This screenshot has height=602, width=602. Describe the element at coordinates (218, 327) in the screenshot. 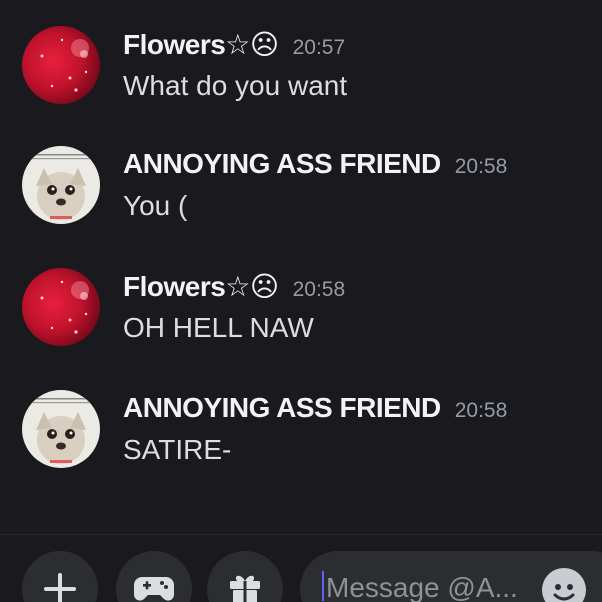

I see `message-text: OH HELL NAW` at that location.